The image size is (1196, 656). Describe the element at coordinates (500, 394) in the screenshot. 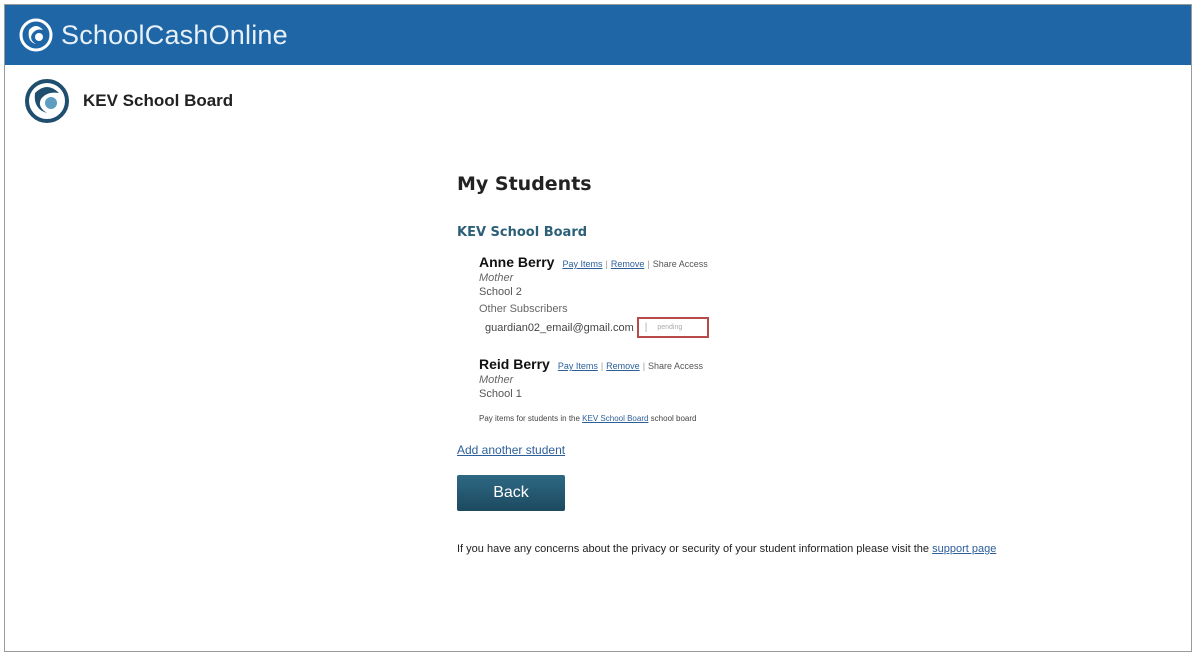

I see `student-school: School 1` at that location.